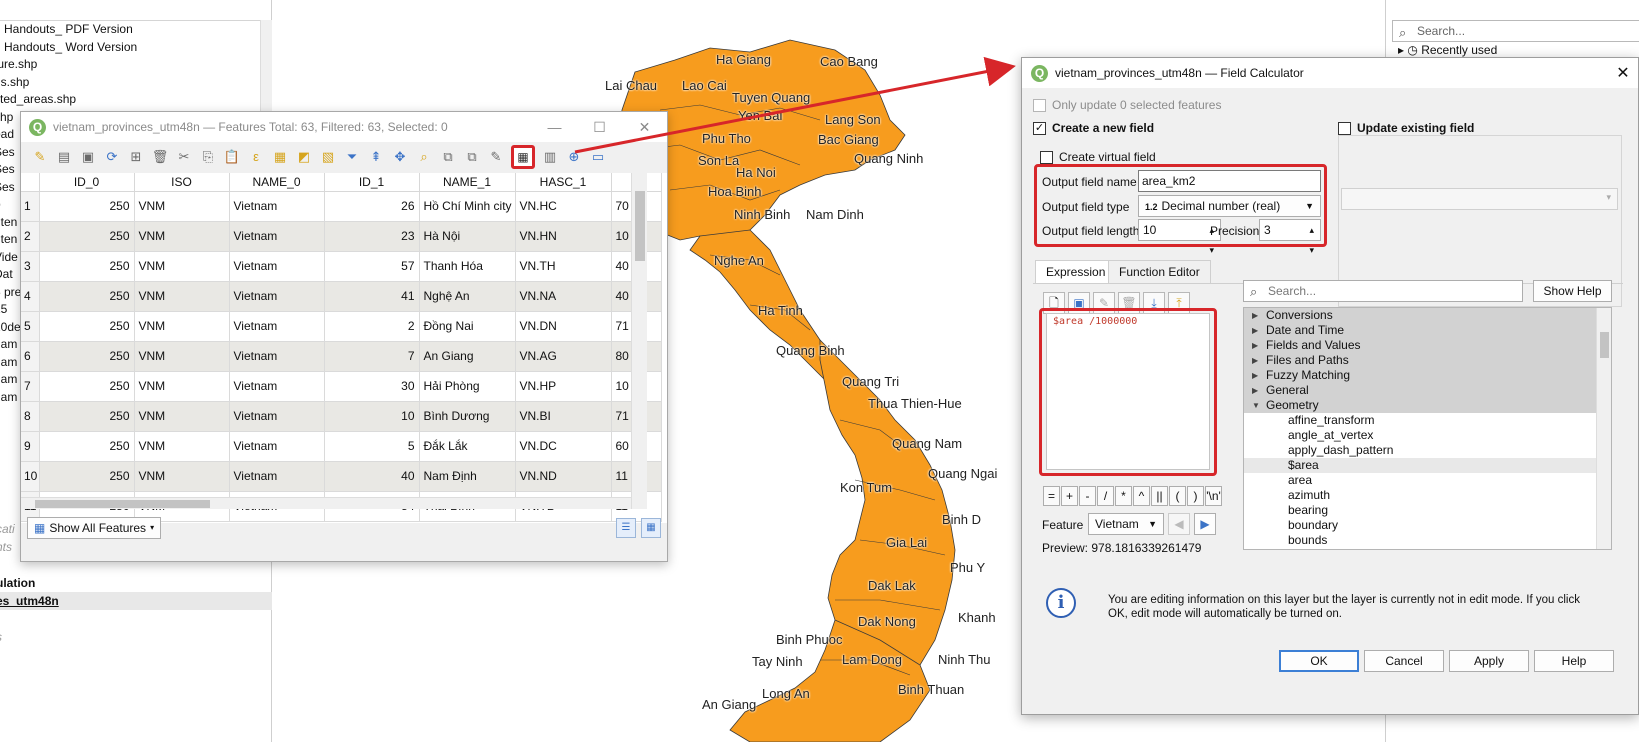  Describe the element at coordinates (550, 157) in the screenshot. I see `actions-icon: ▥` at that location.